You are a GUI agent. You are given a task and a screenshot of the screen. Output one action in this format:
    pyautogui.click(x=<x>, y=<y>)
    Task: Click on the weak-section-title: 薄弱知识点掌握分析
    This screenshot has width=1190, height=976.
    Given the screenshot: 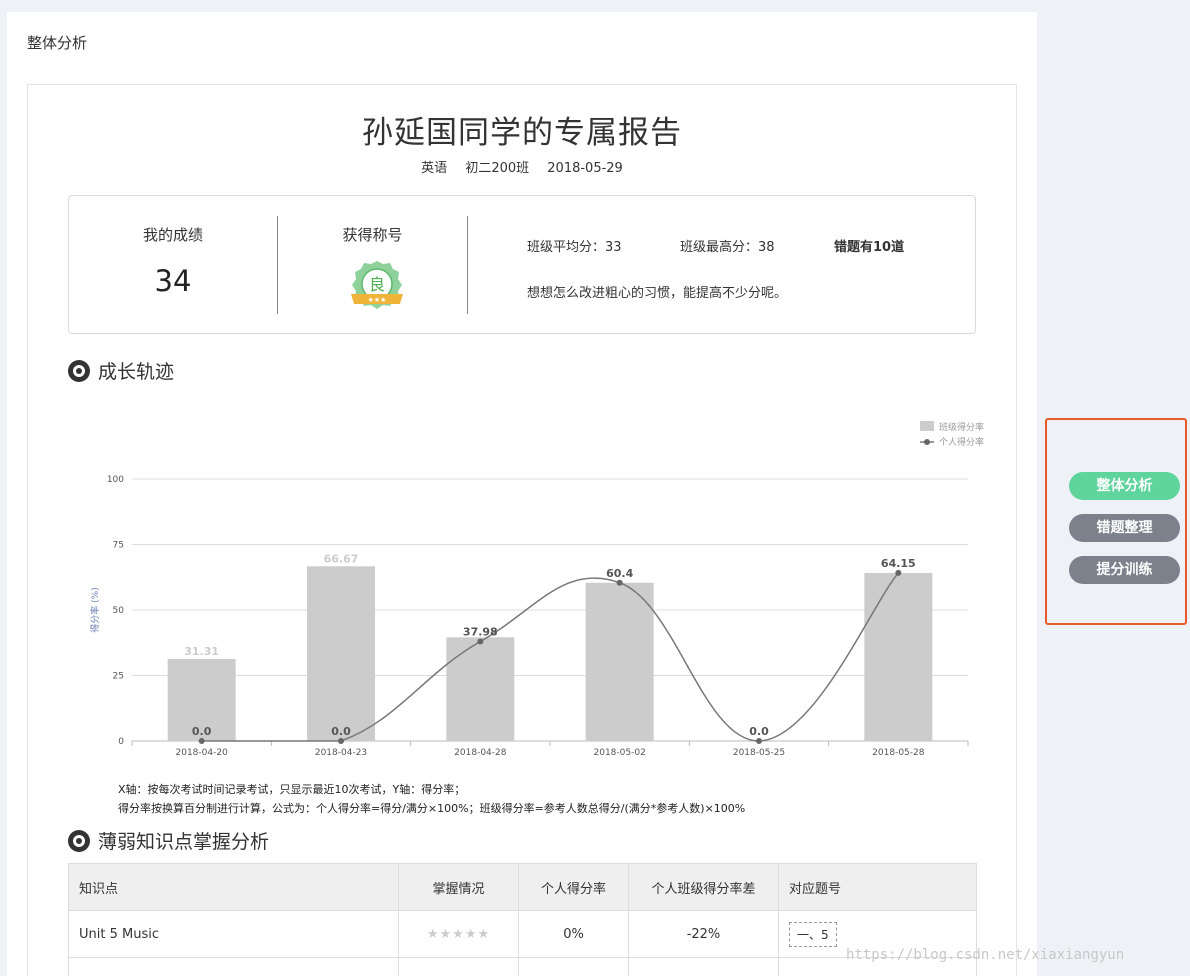 What is the action you would take?
    pyautogui.click(x=168, y=840)
    